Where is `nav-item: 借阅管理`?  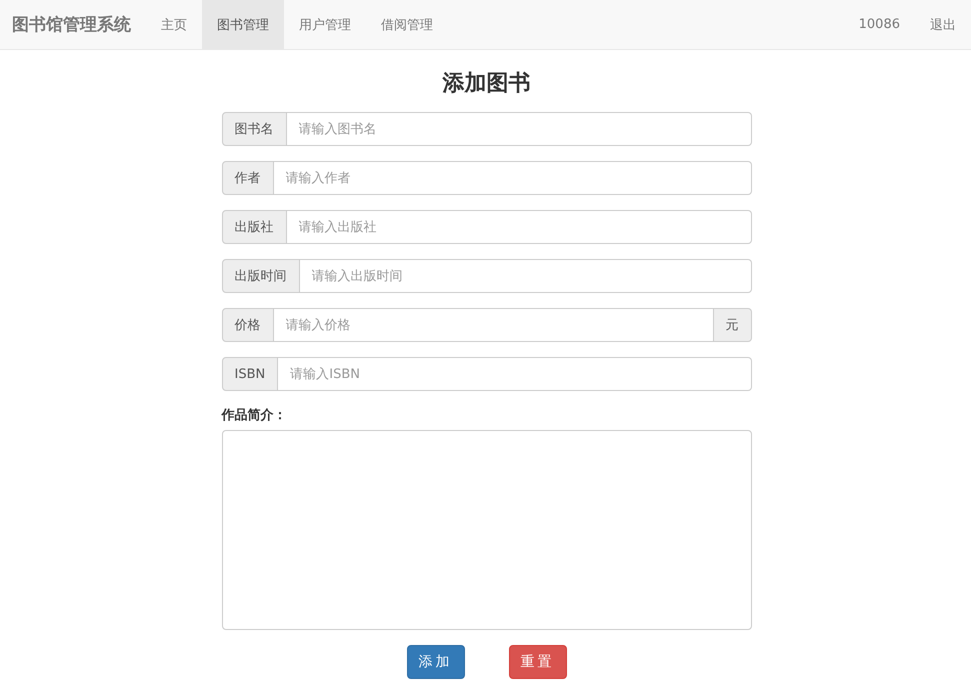
nav-item: 借阅管理 is located at coordinates (407, 24).